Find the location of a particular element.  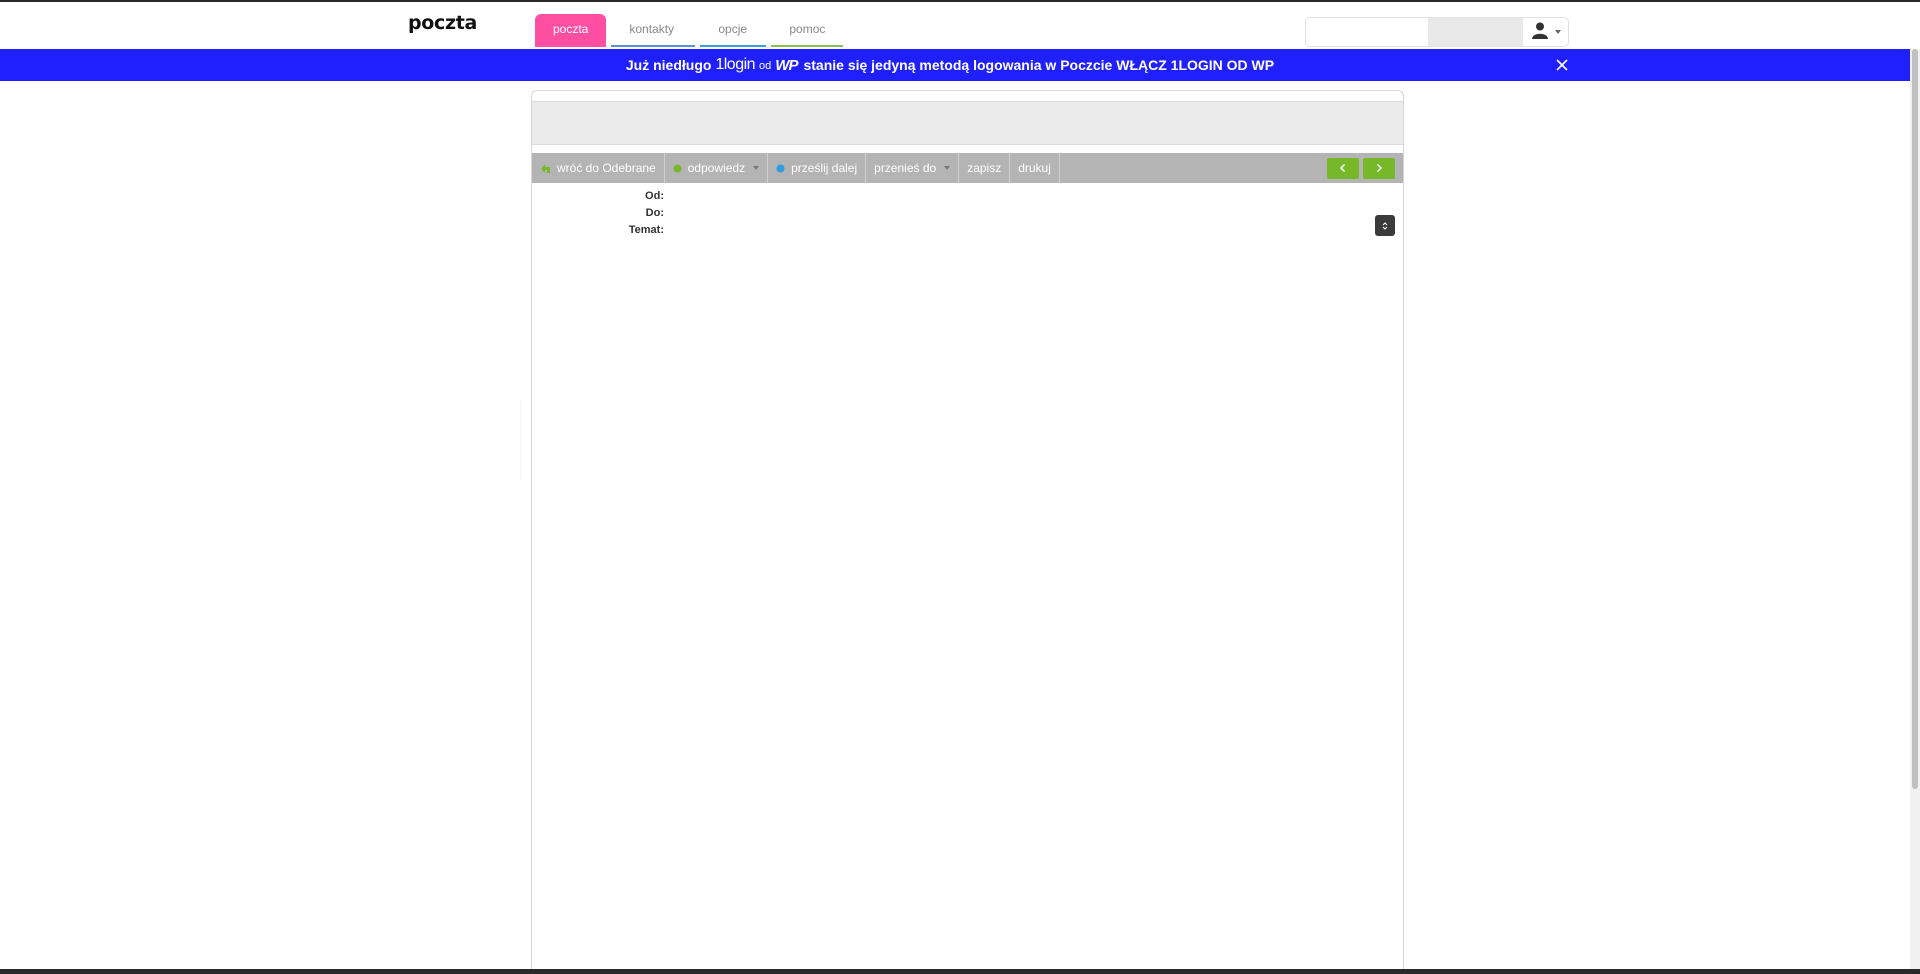

move-to-button: przenieś do is located at coordinates (913, 168).